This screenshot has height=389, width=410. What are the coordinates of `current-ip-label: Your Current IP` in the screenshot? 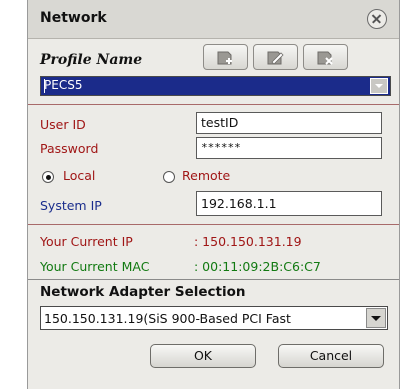 It's located at (86, 241).